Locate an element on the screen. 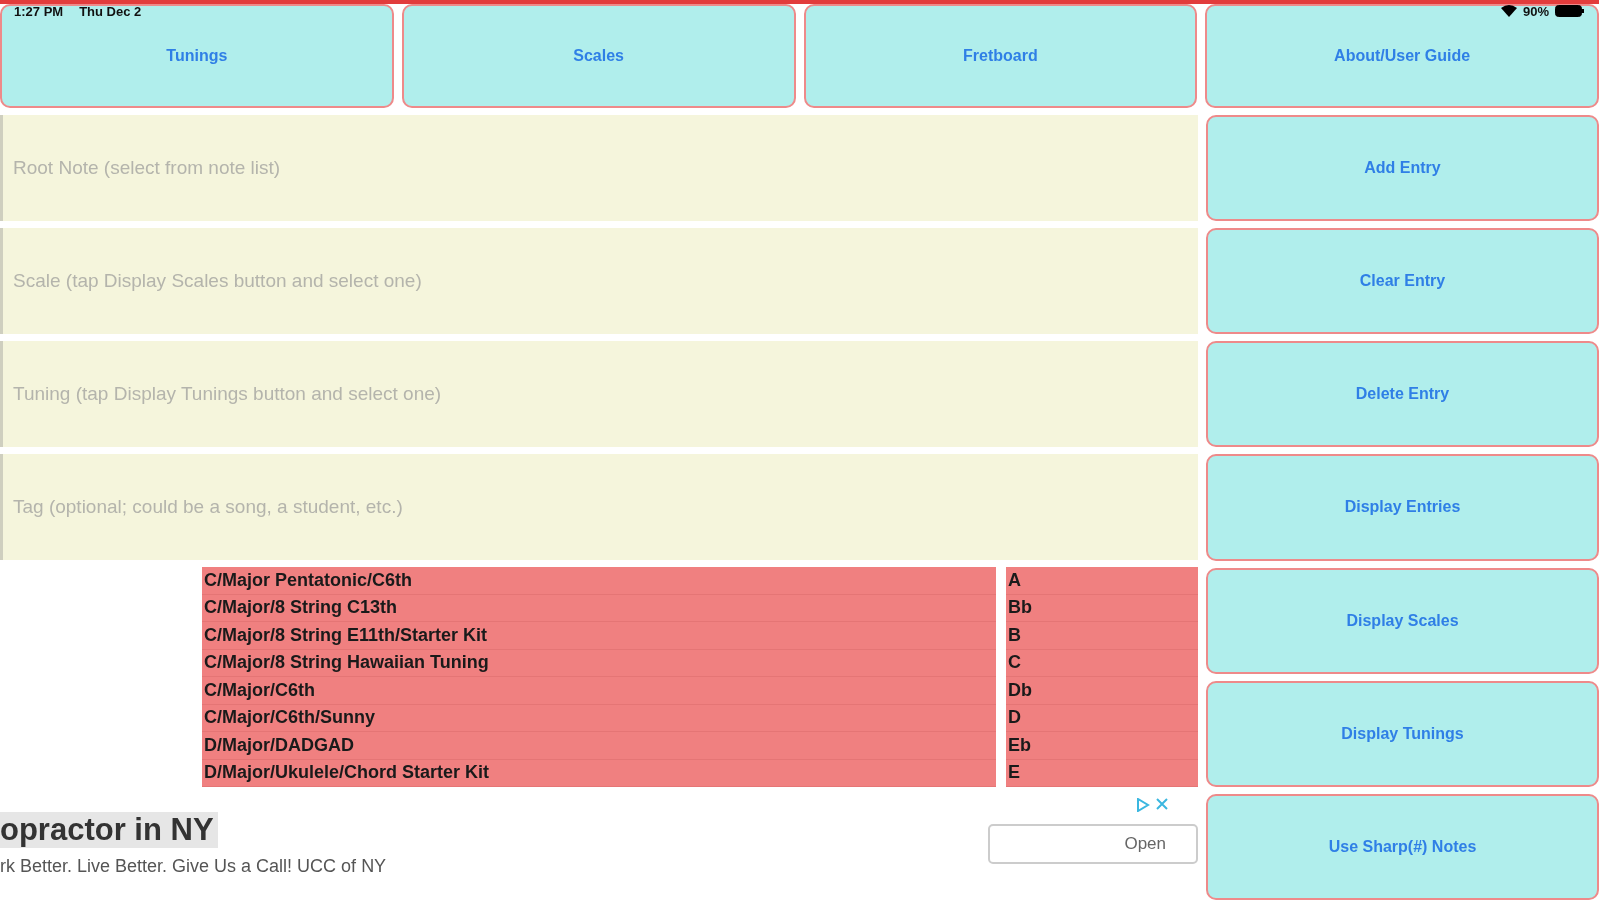 This screenshot has height=900, width=1599. list-item: C/Major/8 String Hawaiian Tuning is located at coordinates (599, 663).